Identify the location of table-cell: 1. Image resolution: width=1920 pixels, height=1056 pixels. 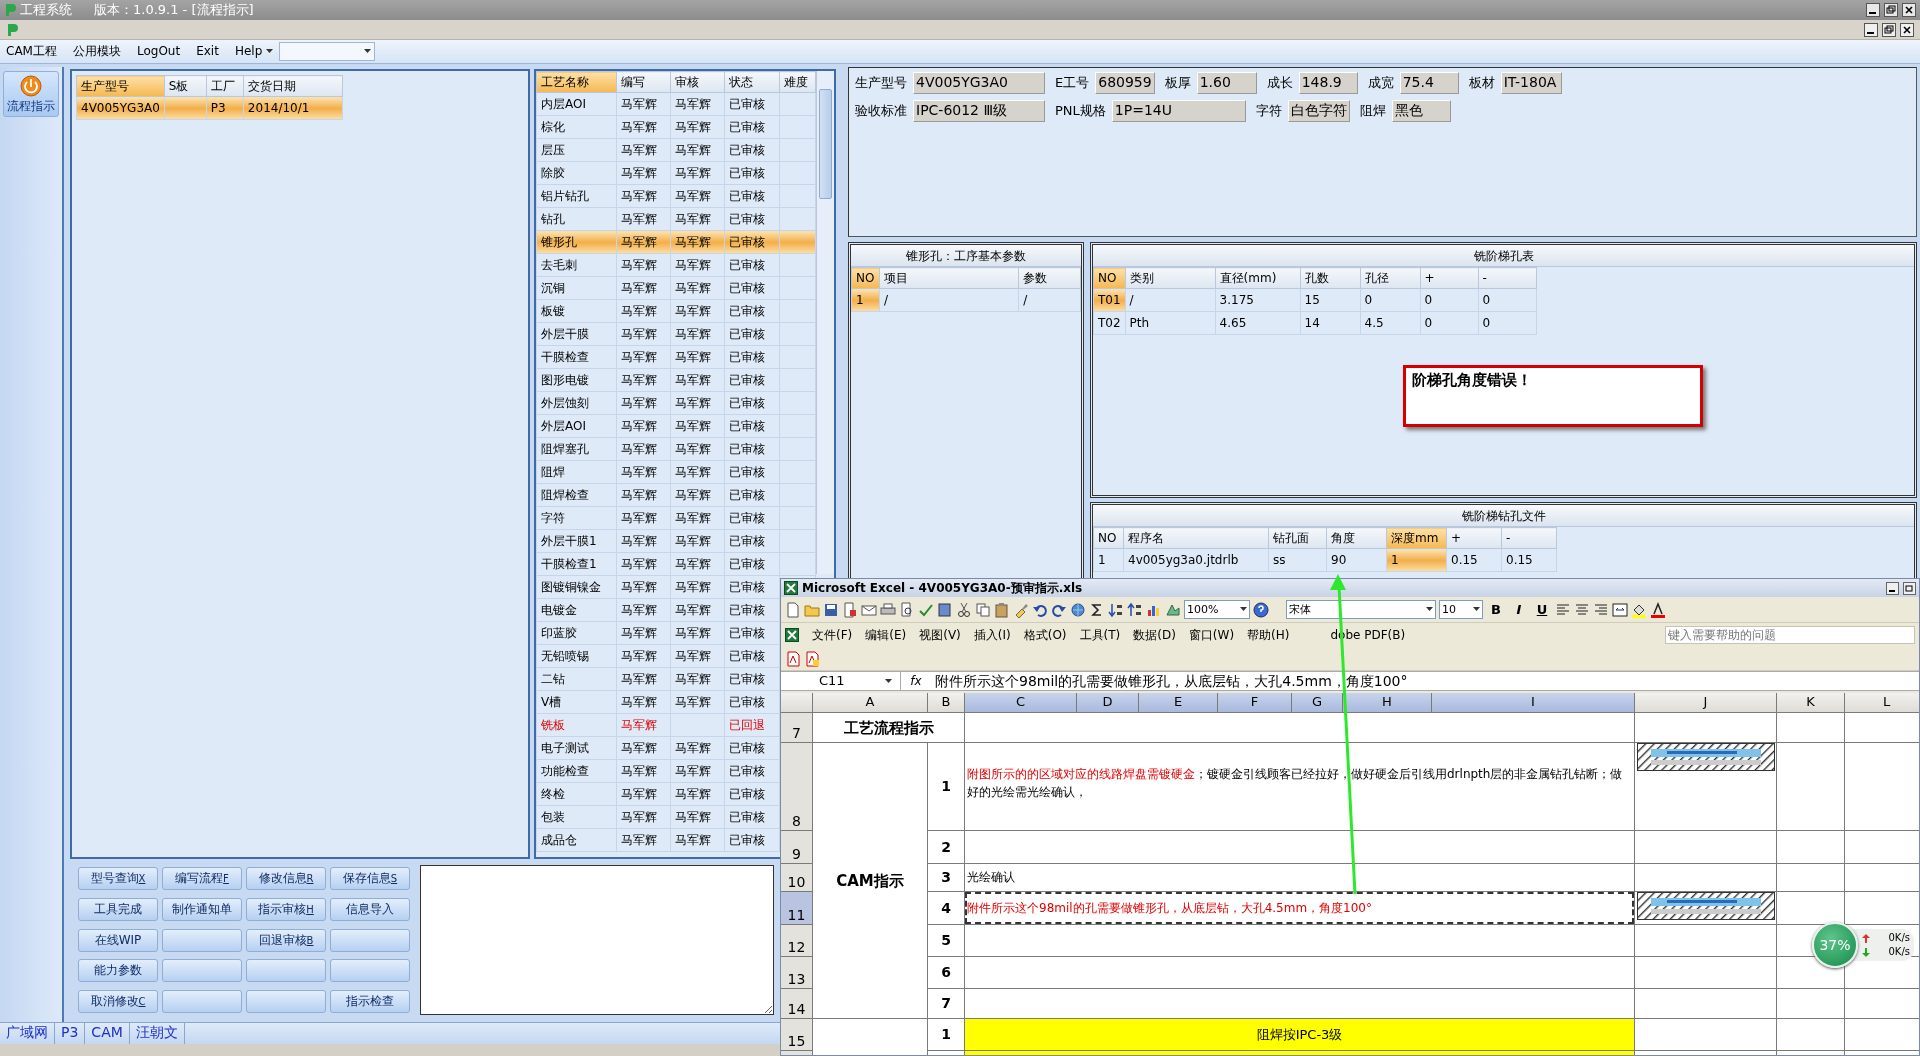
(865, 300).